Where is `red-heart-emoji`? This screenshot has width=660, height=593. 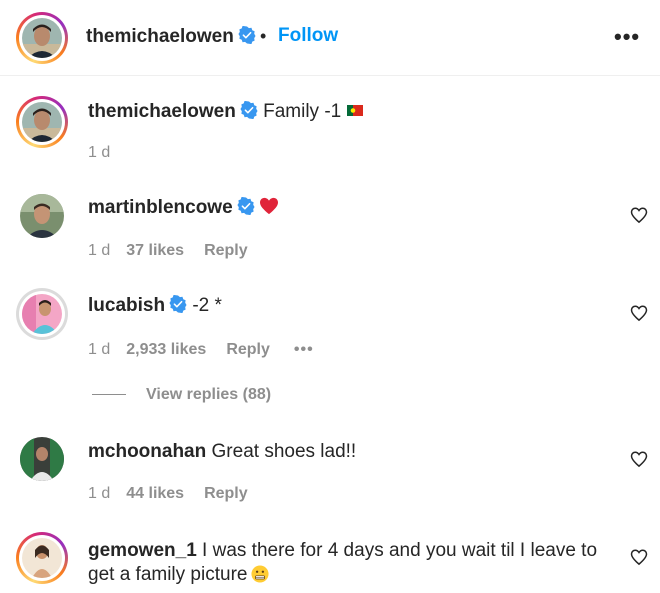 red-heart-emoji is located at coordinates (268, 206).